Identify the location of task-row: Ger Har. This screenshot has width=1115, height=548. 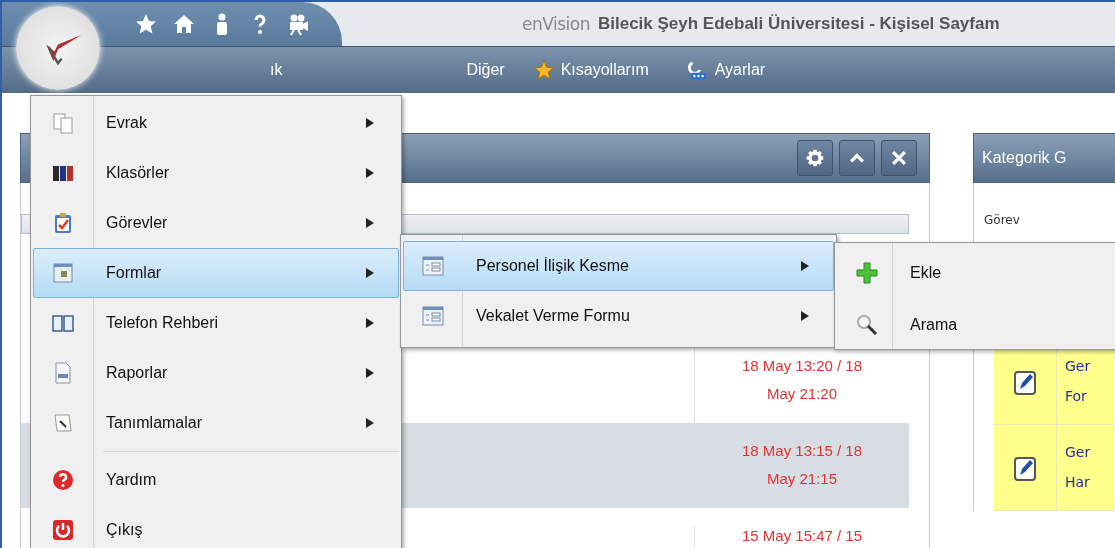
(1054, 468).